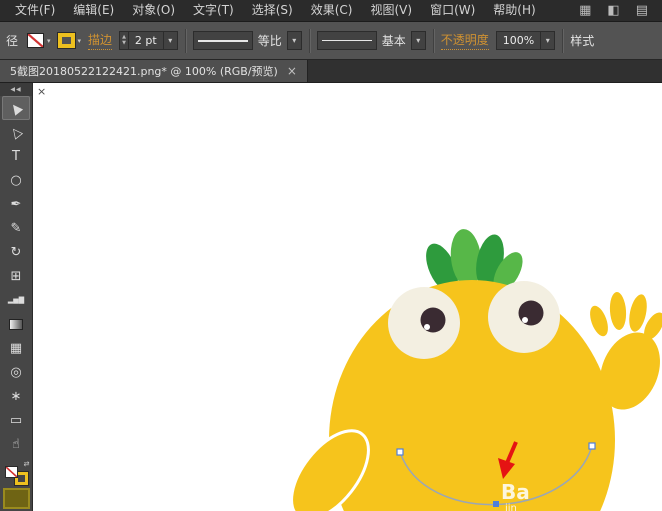 The width and height of the screenshot is (662, 511). What do you see at coordinates (531, 313) in the screenshot?
I see `monster-right-pupil` at bounding box center [531, 313].